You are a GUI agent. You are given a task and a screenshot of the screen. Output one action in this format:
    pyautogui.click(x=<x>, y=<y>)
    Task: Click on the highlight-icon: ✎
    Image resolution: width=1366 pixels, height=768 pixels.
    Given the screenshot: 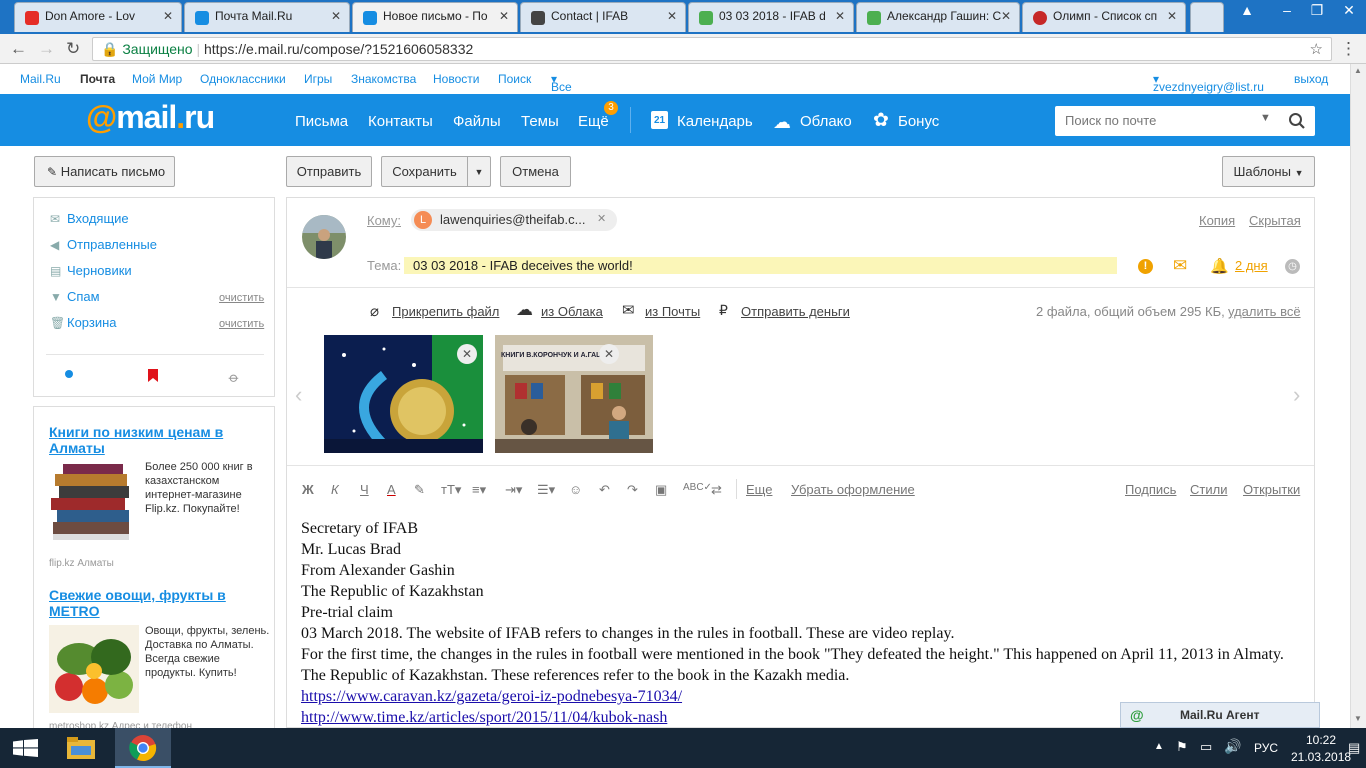 What is the action you would take?
    pyautogui.click(x=419, y=490)
    